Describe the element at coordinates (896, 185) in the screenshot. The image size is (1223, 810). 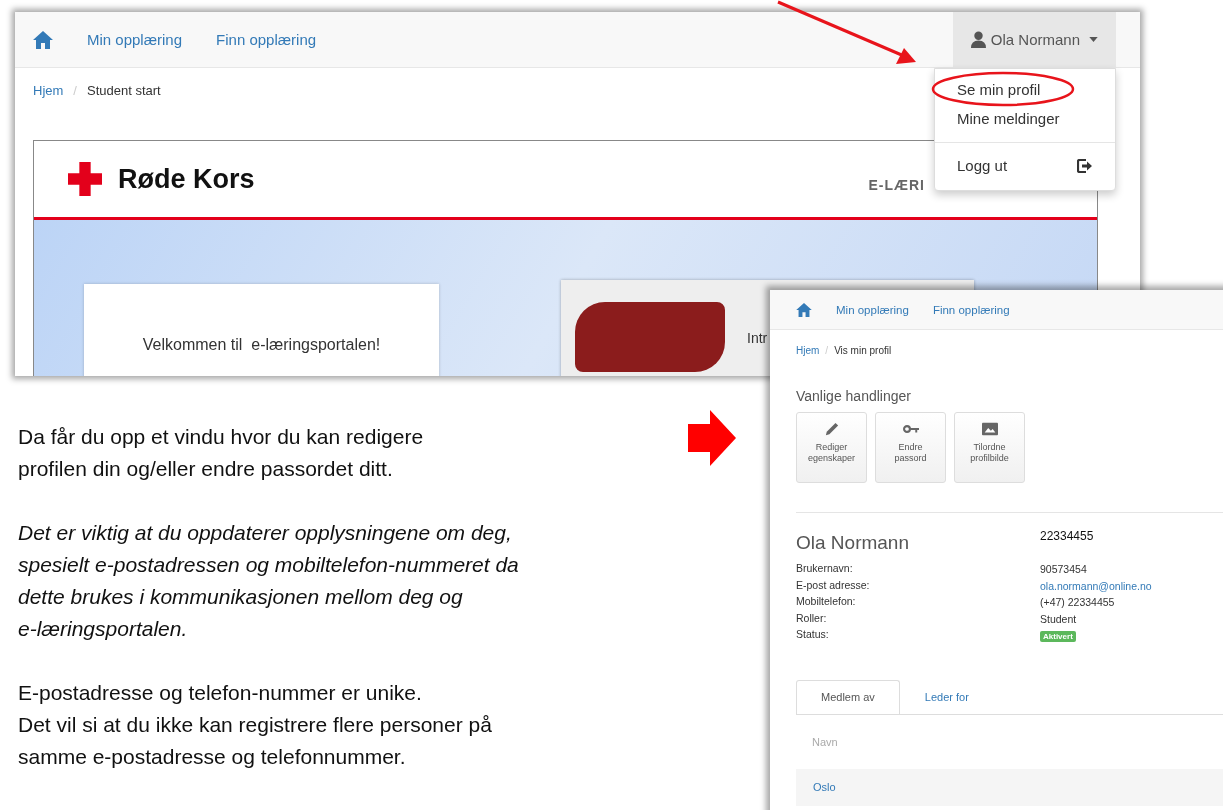
I see `banner-tagline: E-LÆRI` at that location.